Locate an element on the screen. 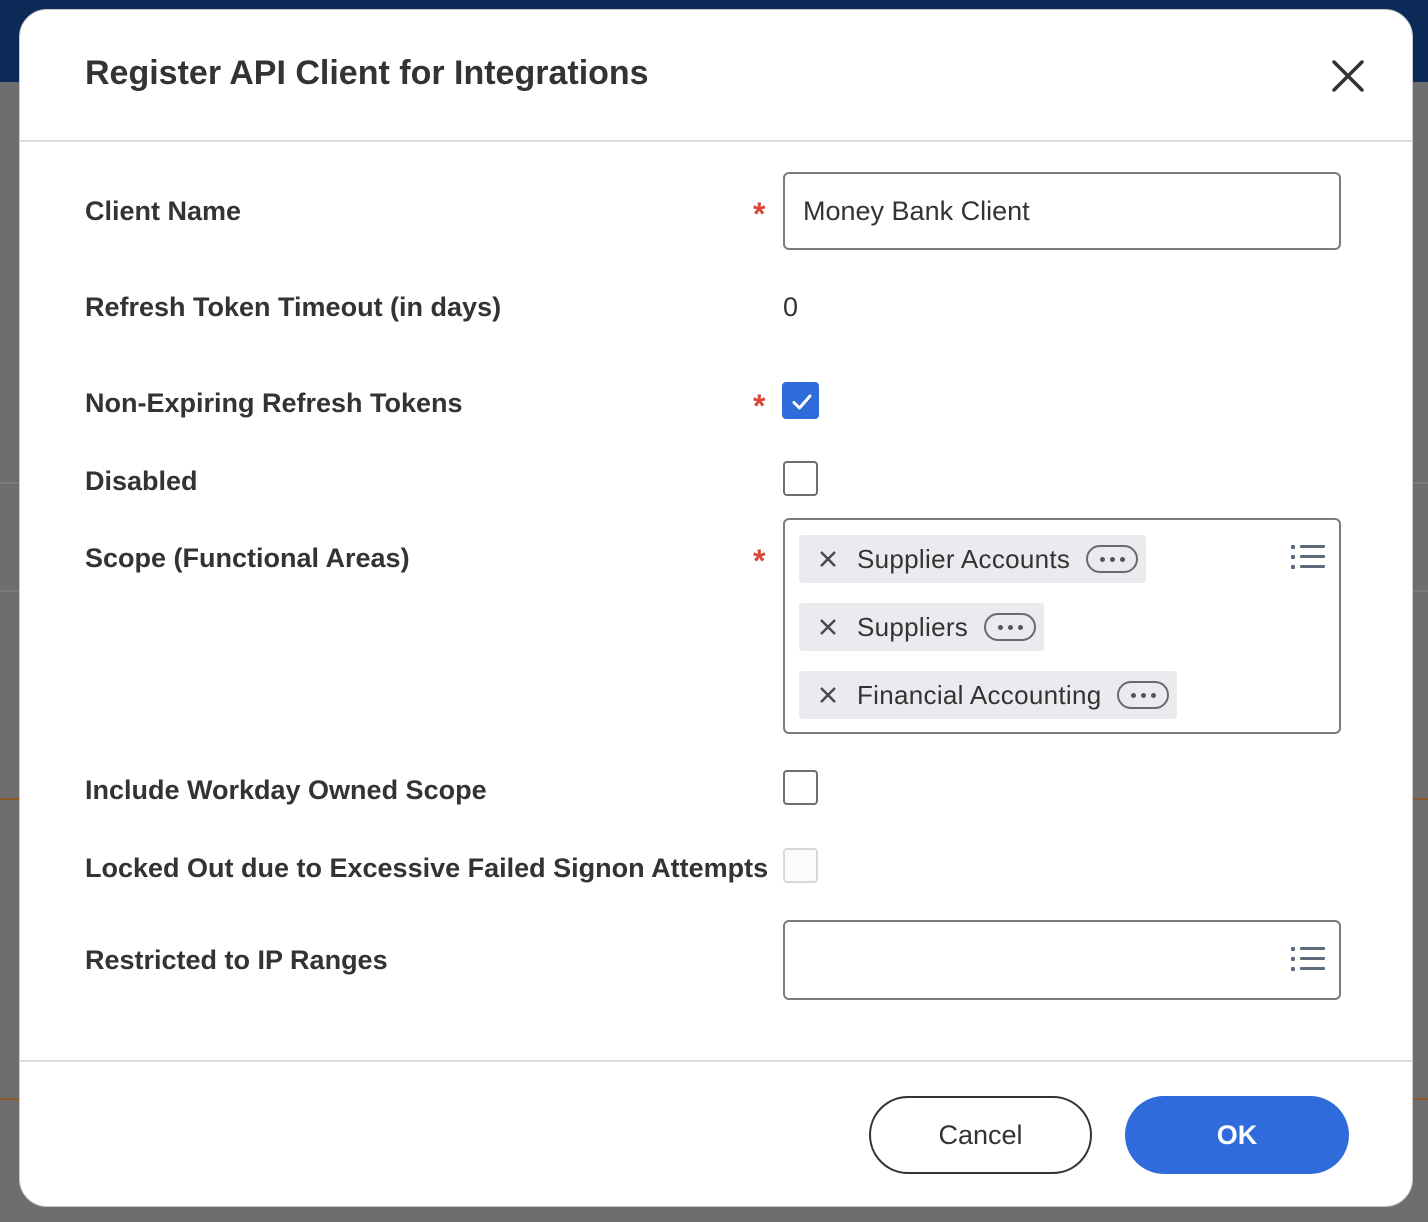  restricted-ip-ranges-input is located at coordinates (1062, 960).